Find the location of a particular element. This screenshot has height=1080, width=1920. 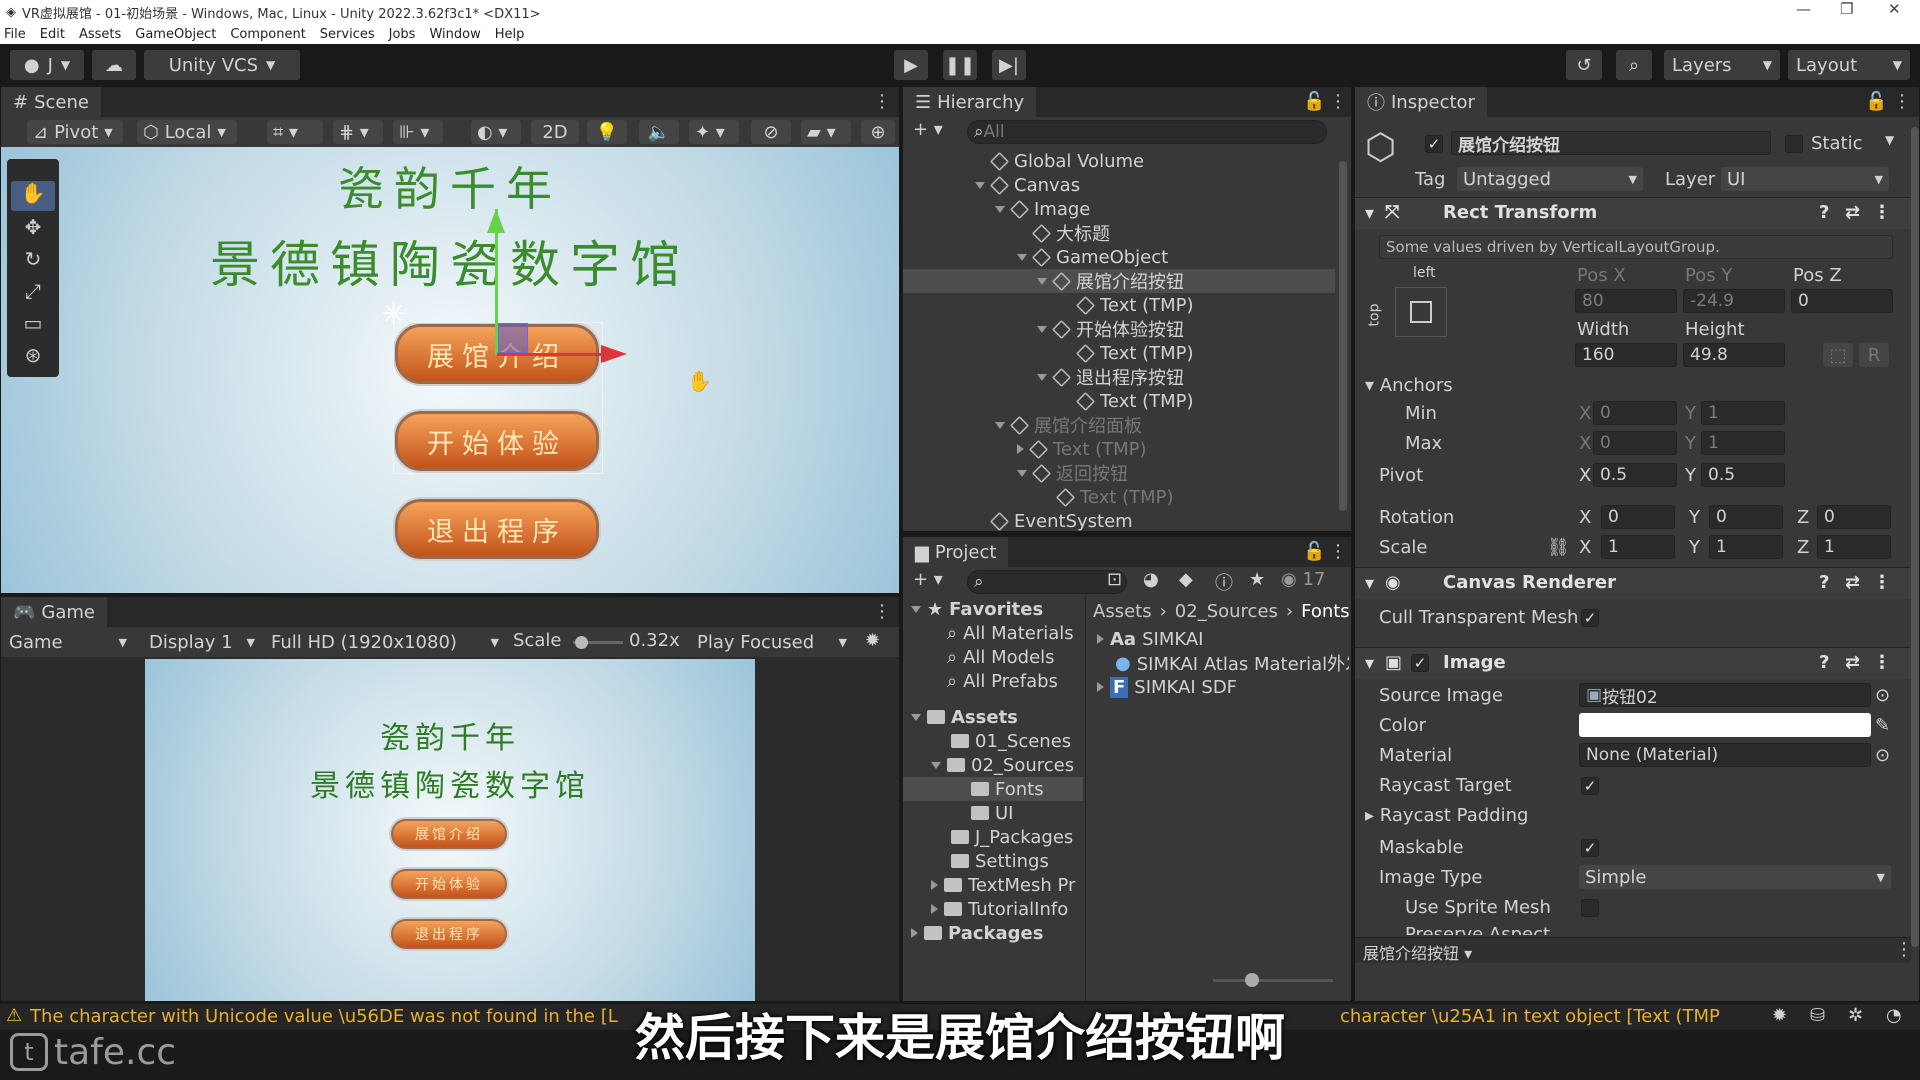

grid-snap-icon: ⌗ ▾ is located at coordinates (295, 132).